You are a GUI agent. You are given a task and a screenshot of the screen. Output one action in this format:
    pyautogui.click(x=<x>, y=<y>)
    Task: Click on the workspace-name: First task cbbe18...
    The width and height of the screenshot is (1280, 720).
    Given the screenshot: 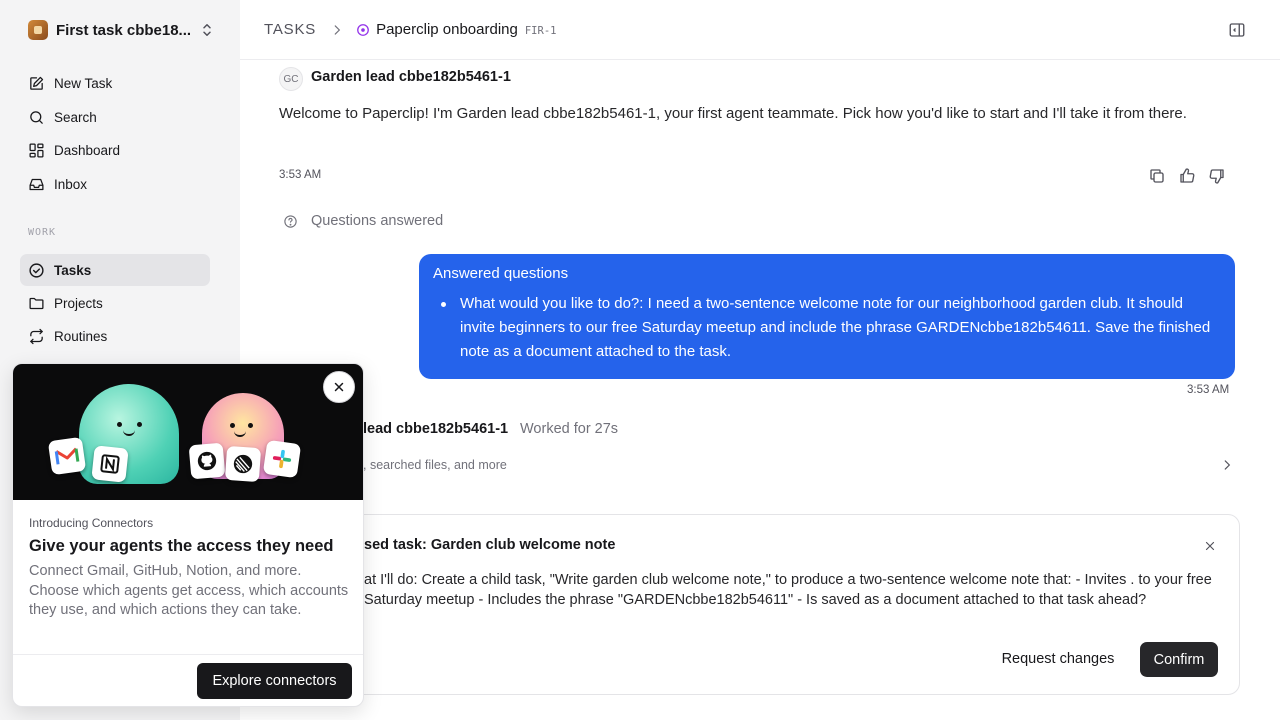 What is the action you would take?
    pyautogui.click(x=124, y=30)
    